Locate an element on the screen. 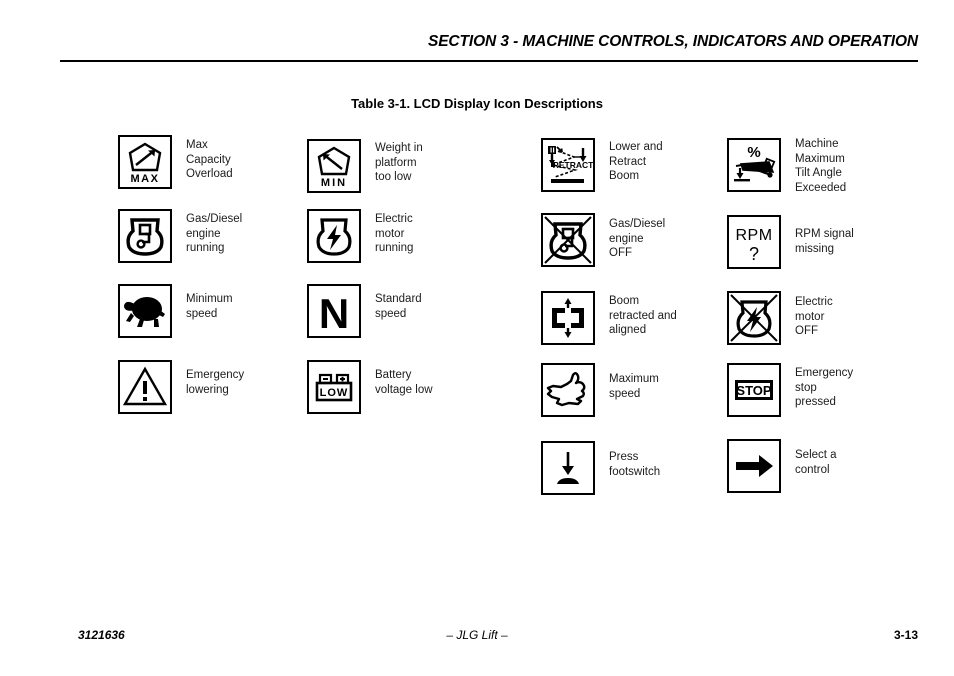  engine-off-glyph is located at coordinates (568, 240).